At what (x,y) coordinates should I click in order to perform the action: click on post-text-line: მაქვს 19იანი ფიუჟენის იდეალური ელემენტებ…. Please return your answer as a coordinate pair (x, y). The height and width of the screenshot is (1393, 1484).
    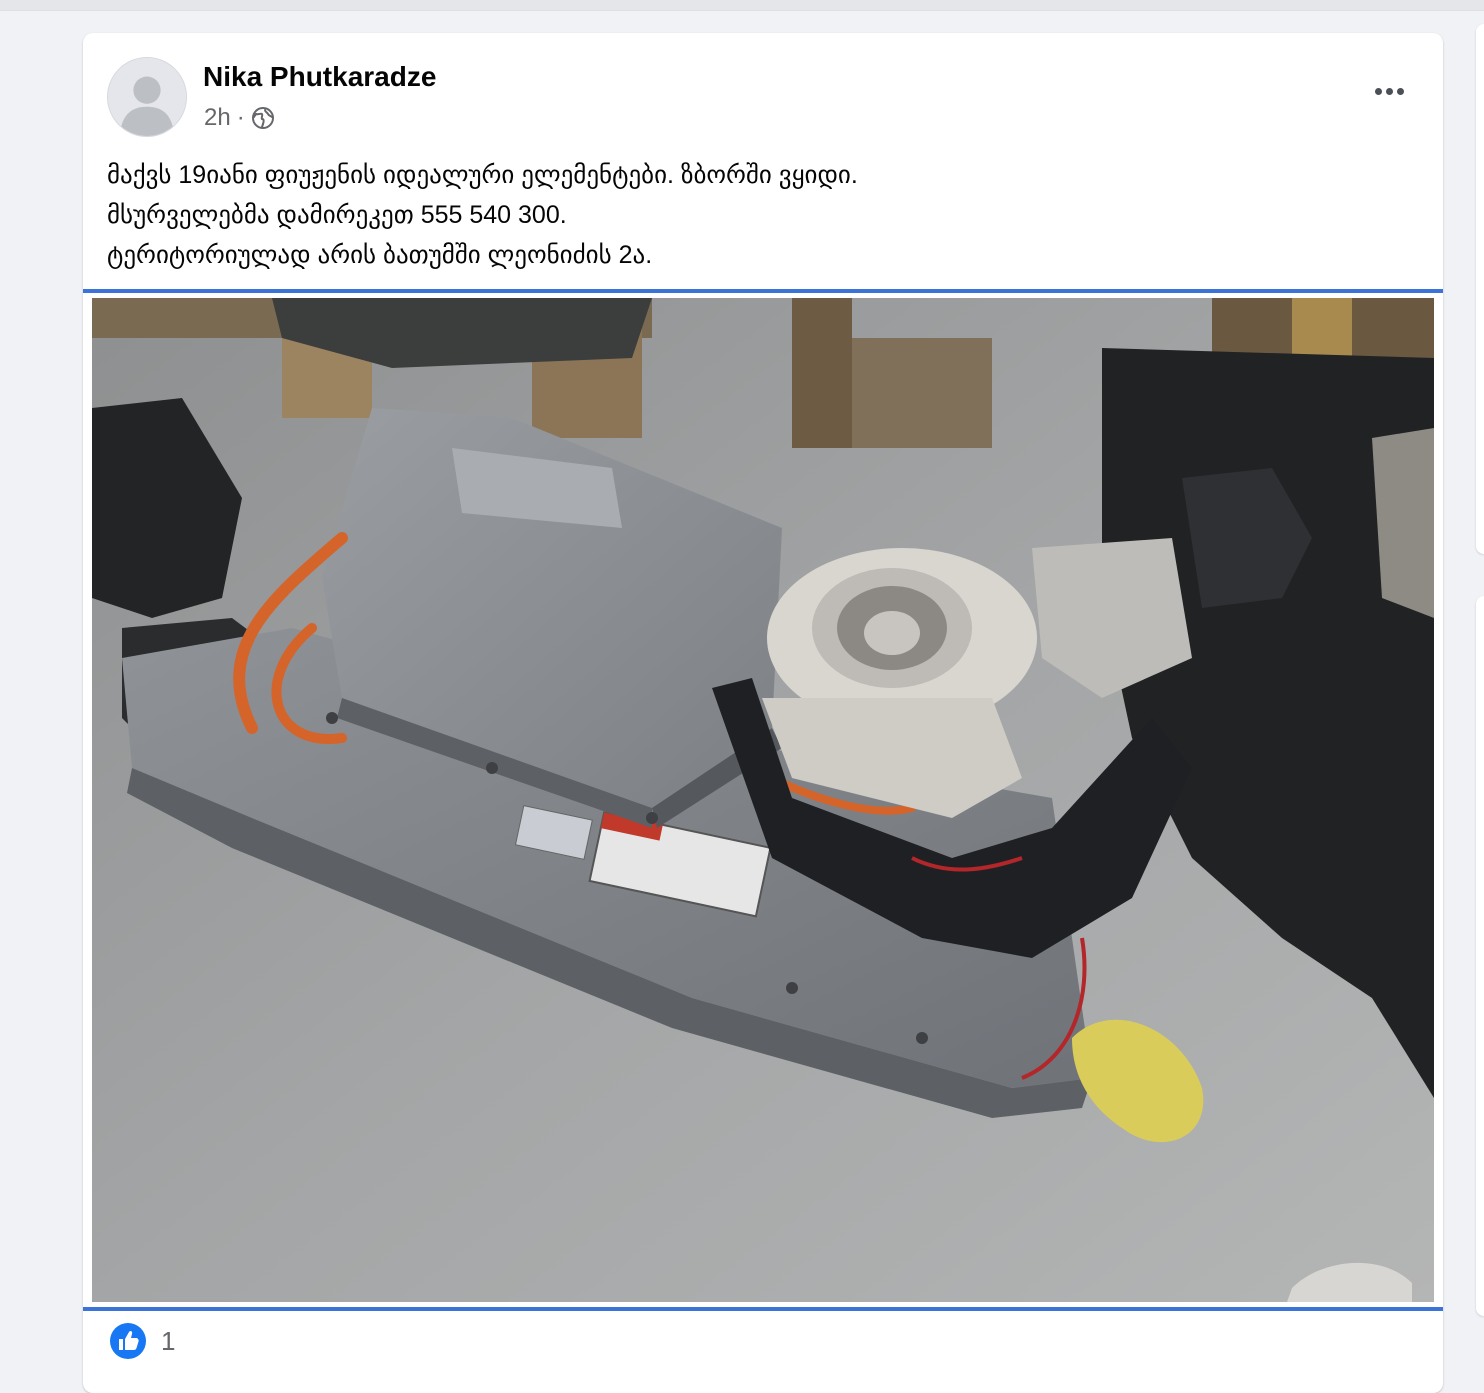
    Looking at the image, I should click on (482, 175).